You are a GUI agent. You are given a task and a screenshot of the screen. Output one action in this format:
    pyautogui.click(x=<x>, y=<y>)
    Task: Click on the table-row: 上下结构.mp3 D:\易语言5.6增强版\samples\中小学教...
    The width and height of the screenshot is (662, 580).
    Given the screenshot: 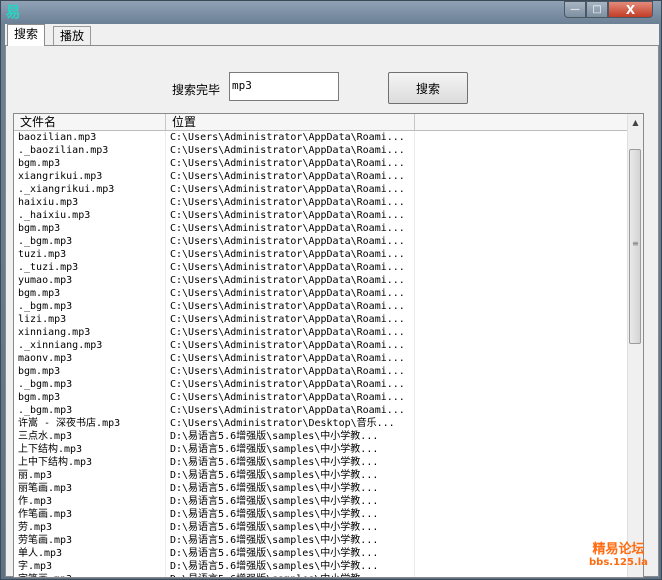 What is the action you would take?
    pyautogui.click(x=321, y=449)
    